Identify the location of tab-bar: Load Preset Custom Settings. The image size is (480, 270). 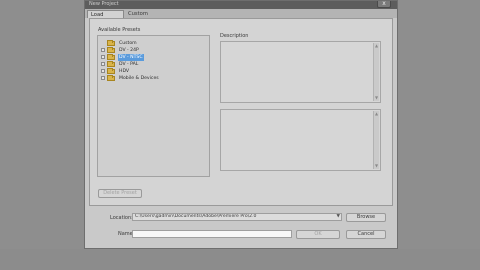
(241, 17).